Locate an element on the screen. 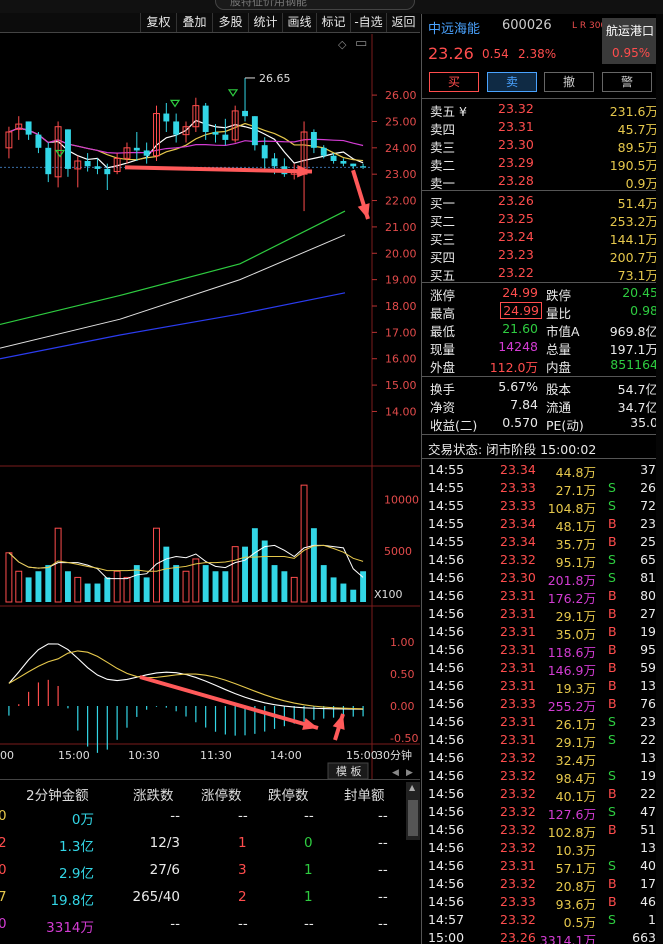 The image size is (663, 944). price-axis-label: 26.00 is located at coordinates (401, 95).